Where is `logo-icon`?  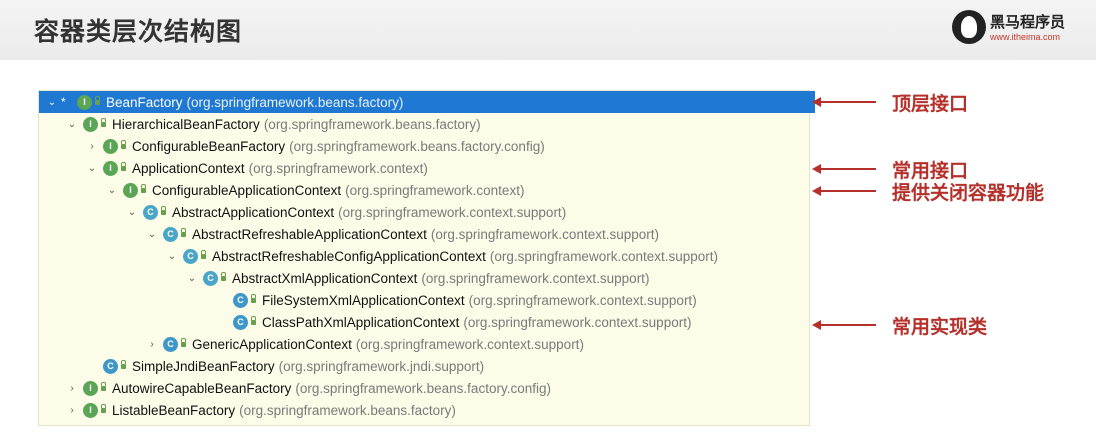 logo-icon is located at coordinates (969, 27).